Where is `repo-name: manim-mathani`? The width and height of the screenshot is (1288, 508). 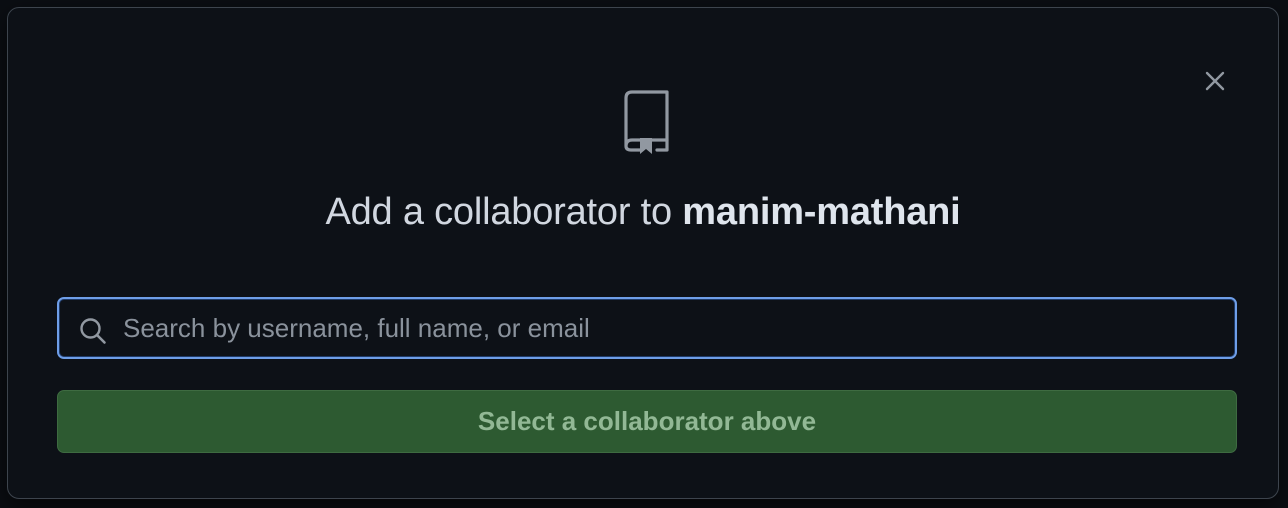
repo-name: manim-mathani is located at coordinates (821, 212).